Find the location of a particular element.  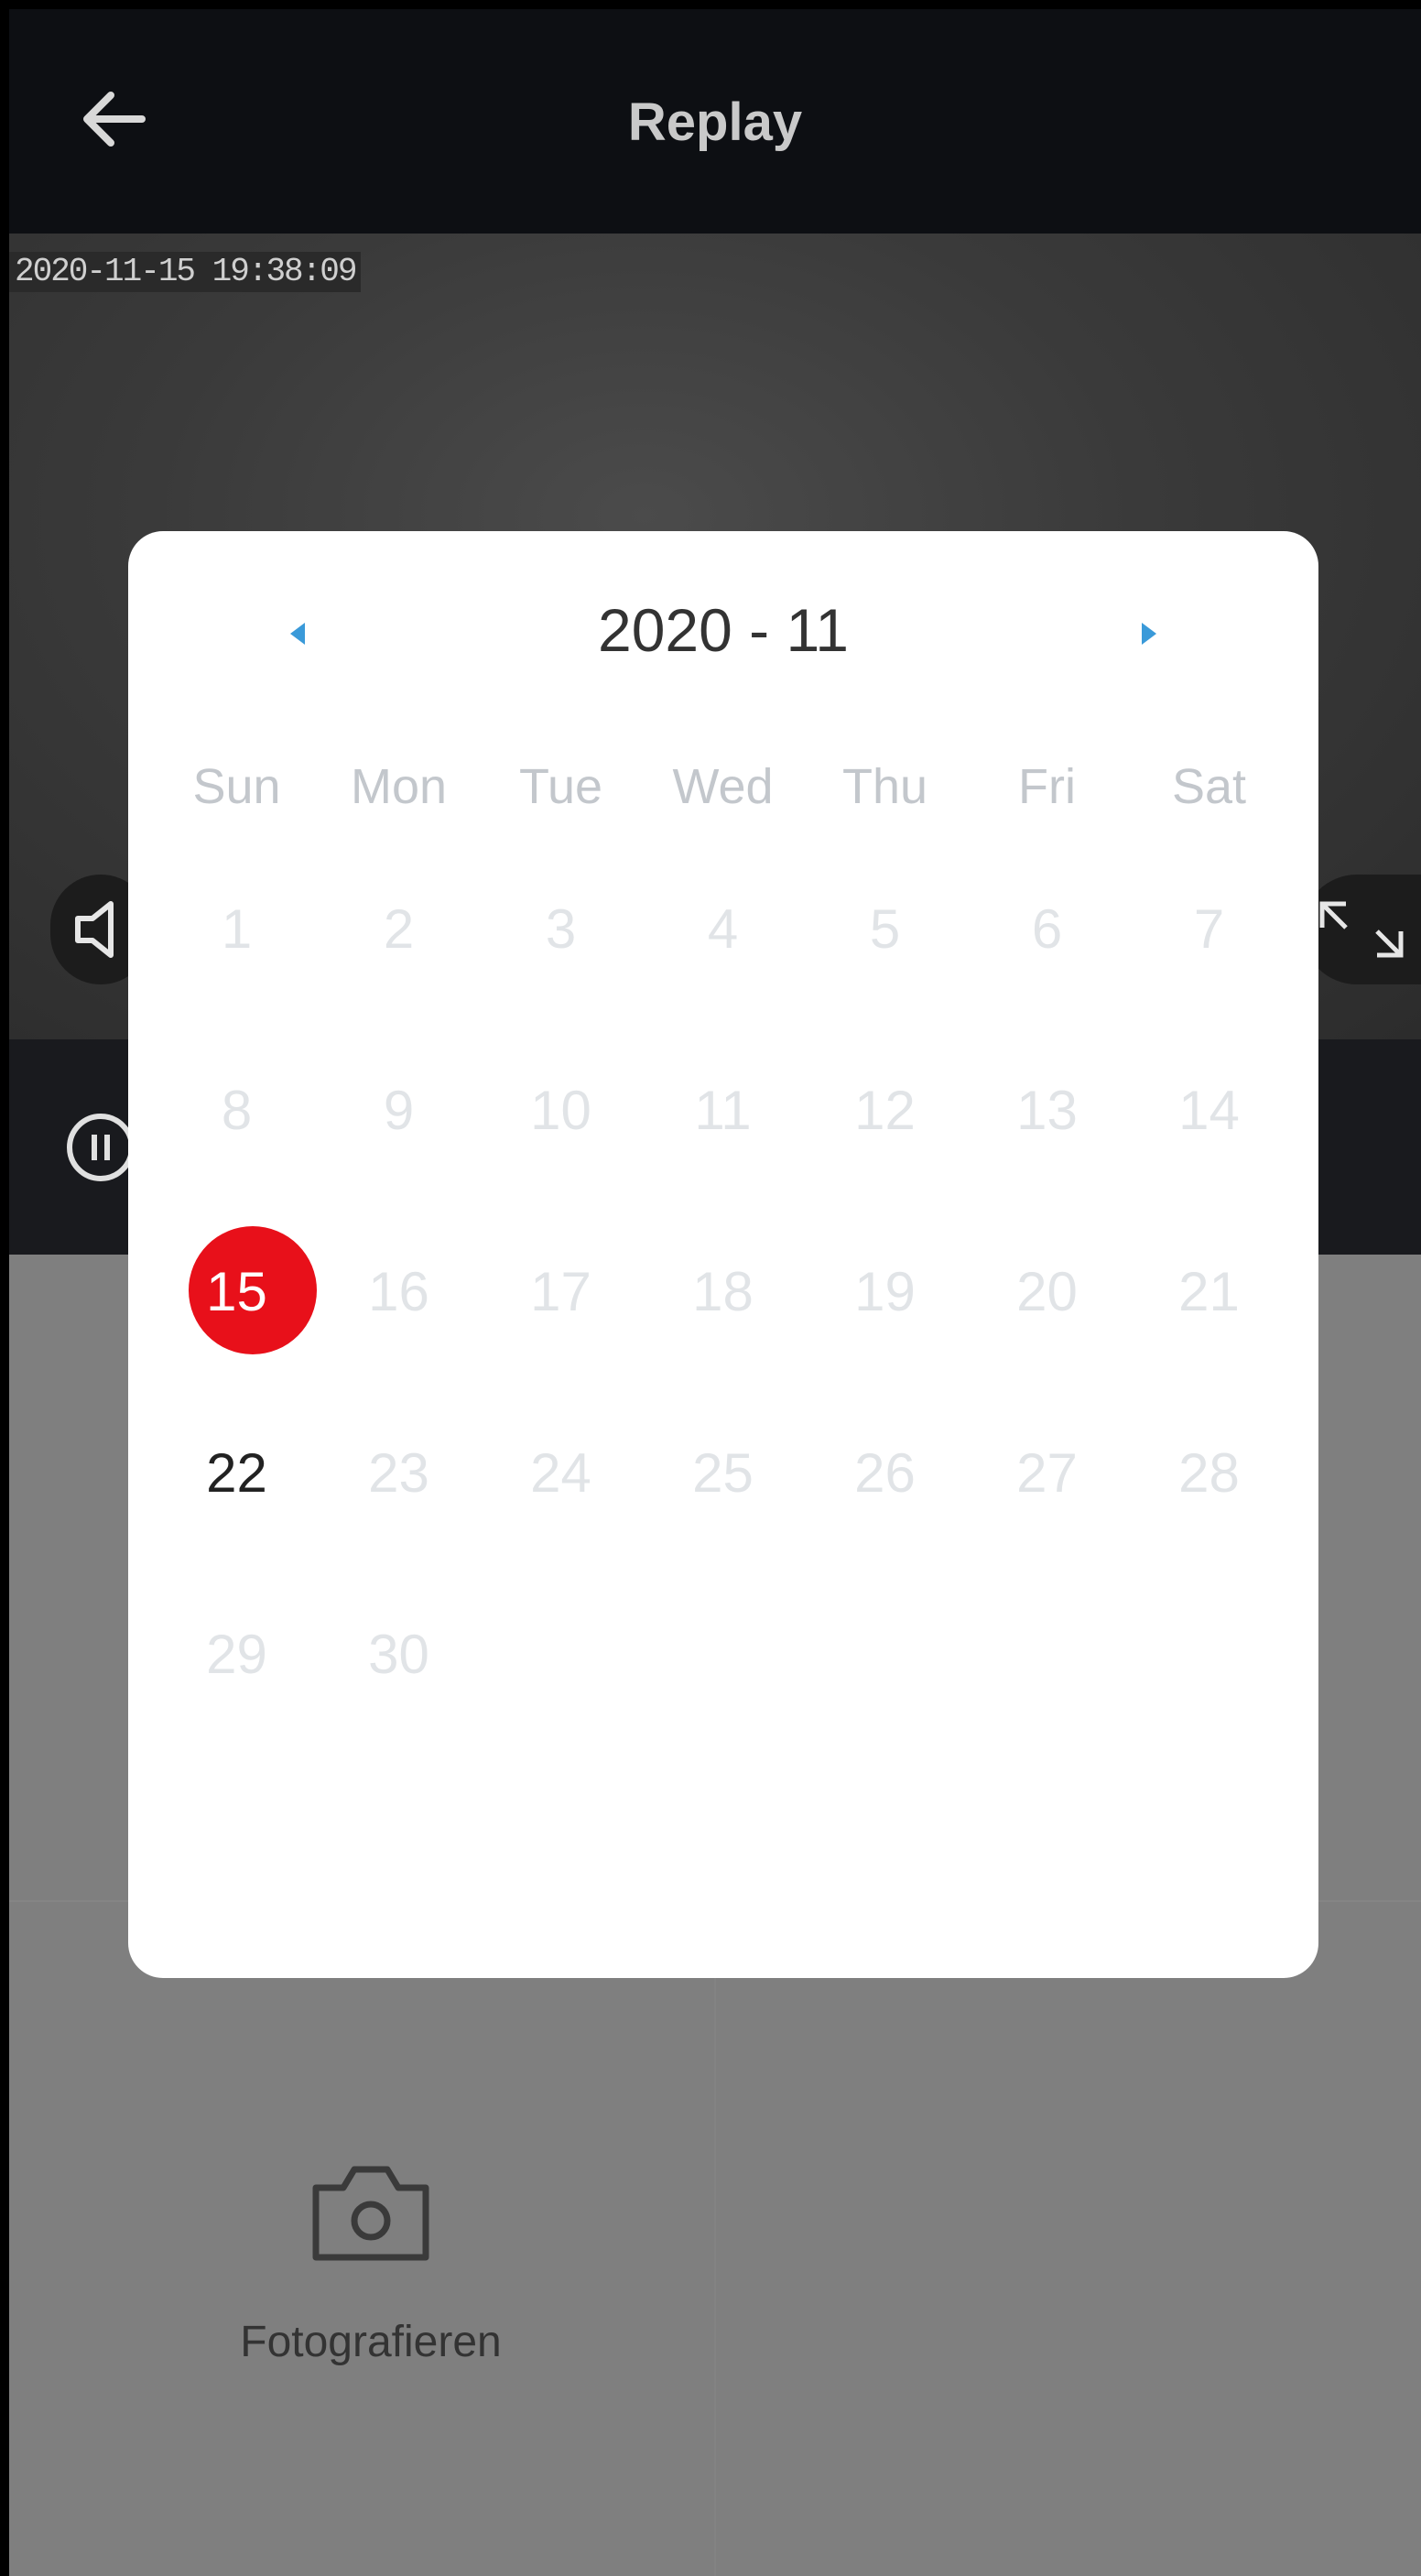

calendar-day: 19 is located at coordinates (885, 1333).